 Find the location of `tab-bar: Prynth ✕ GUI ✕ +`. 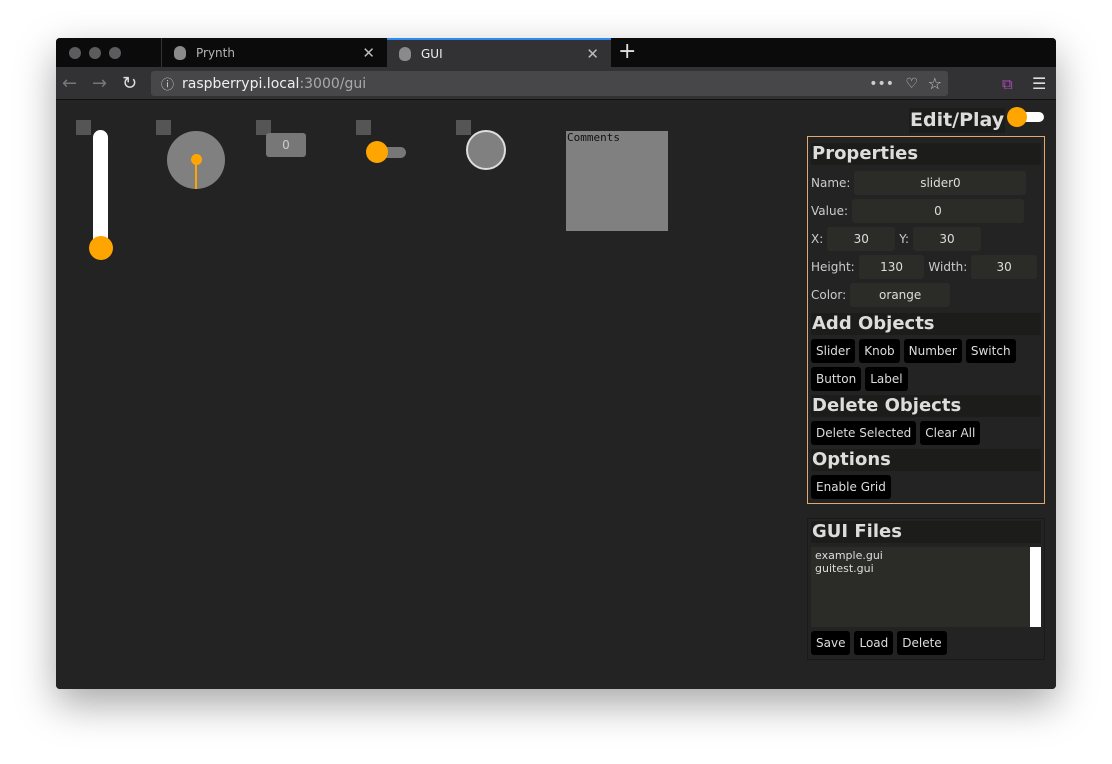

tab-bar: Prynth ✕ GUI ✕ + is located at coordinates (556, 52).